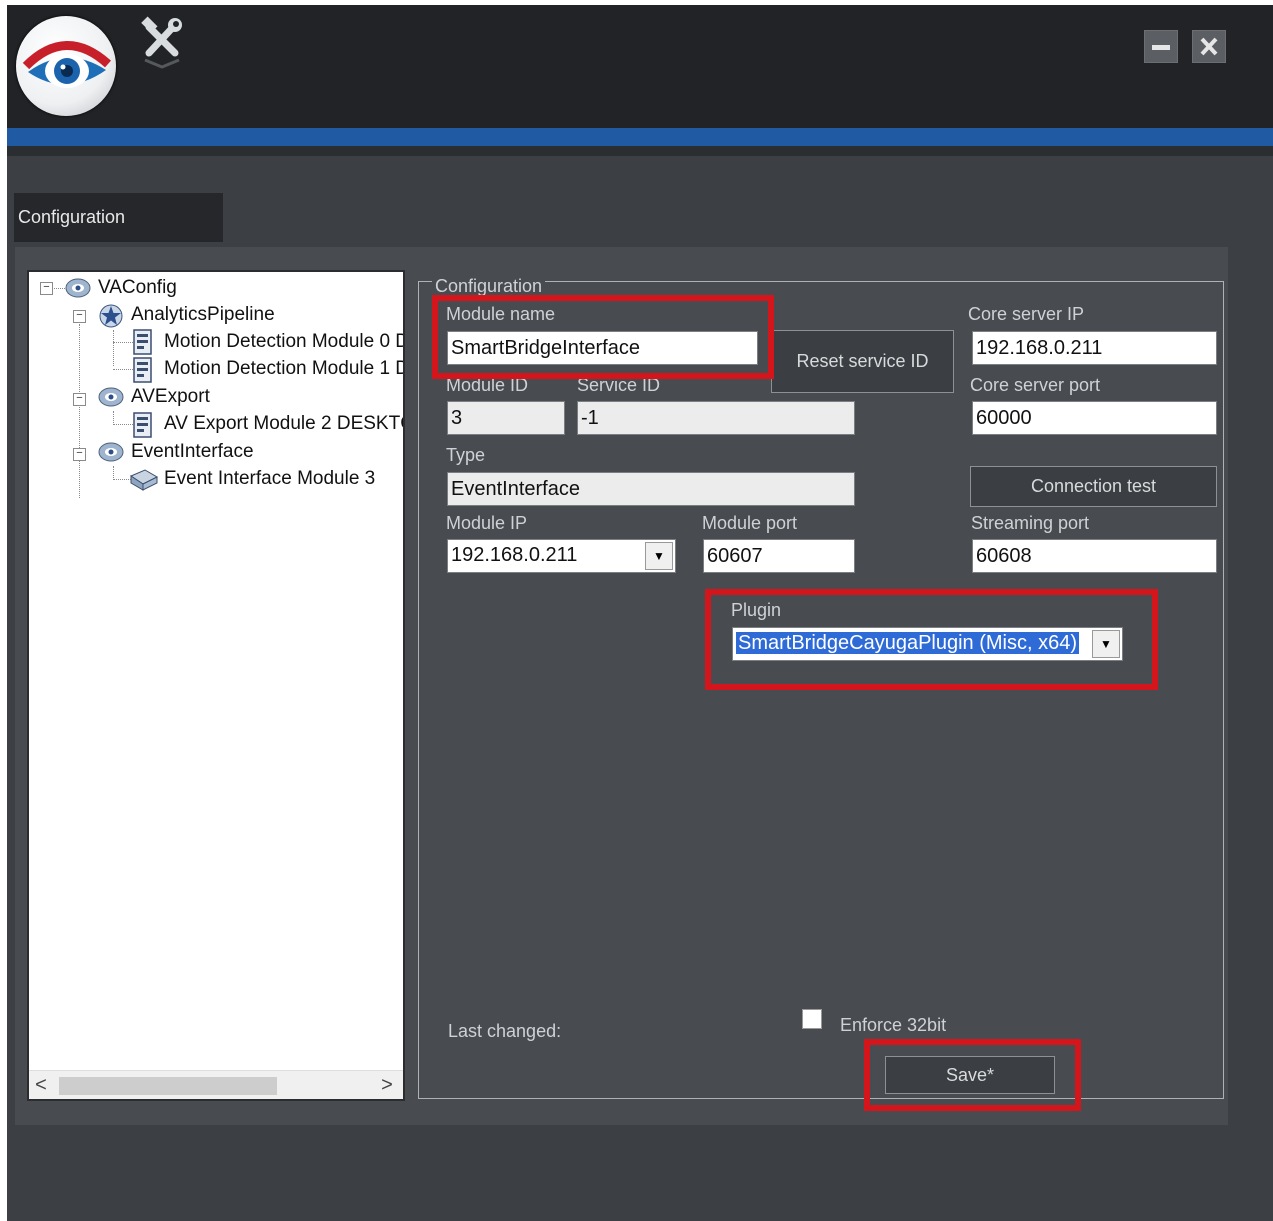 The image size is (1273, 1221). I want to click on module-id-field, so click(506, 418).